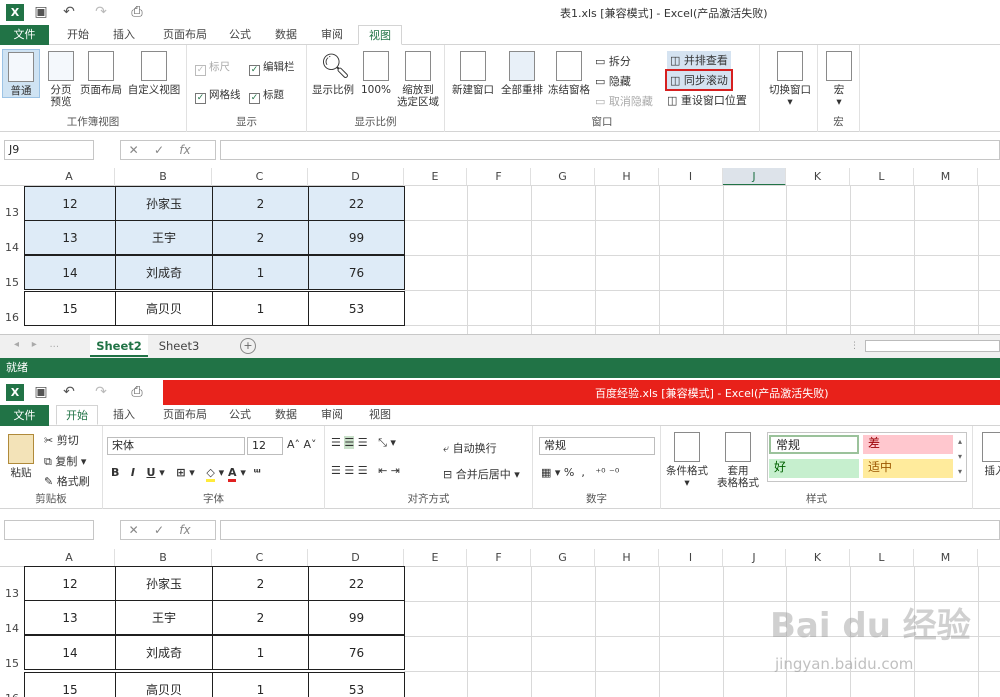 This screenshot has height=697, width=1000. Describe the element at coordinates (101, 73) in the screenshot. I see `page-layout-button: 页面布局` at that location.